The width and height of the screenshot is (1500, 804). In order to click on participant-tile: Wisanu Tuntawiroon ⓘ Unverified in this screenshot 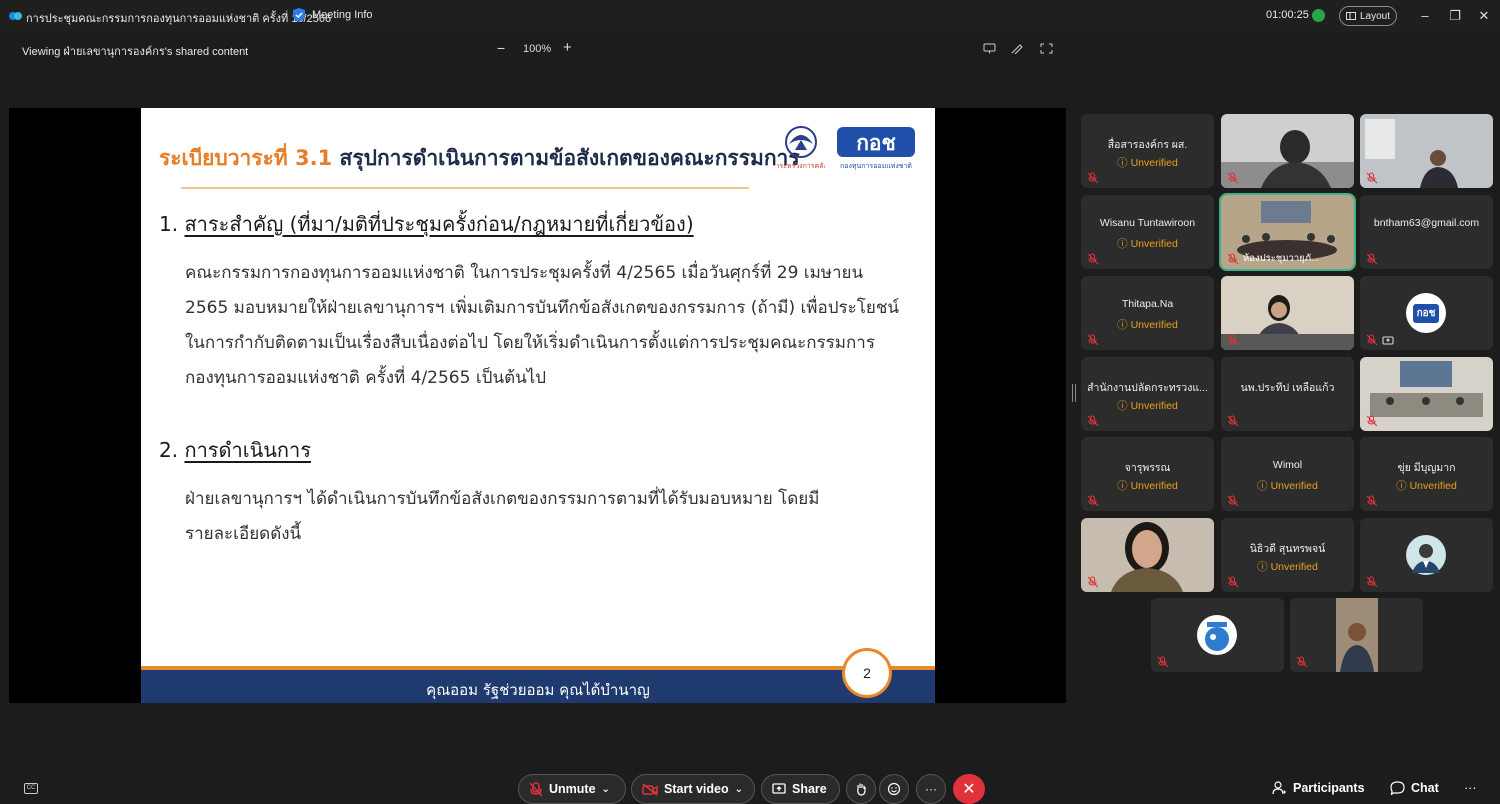, I will do `click(1147, 232)`.